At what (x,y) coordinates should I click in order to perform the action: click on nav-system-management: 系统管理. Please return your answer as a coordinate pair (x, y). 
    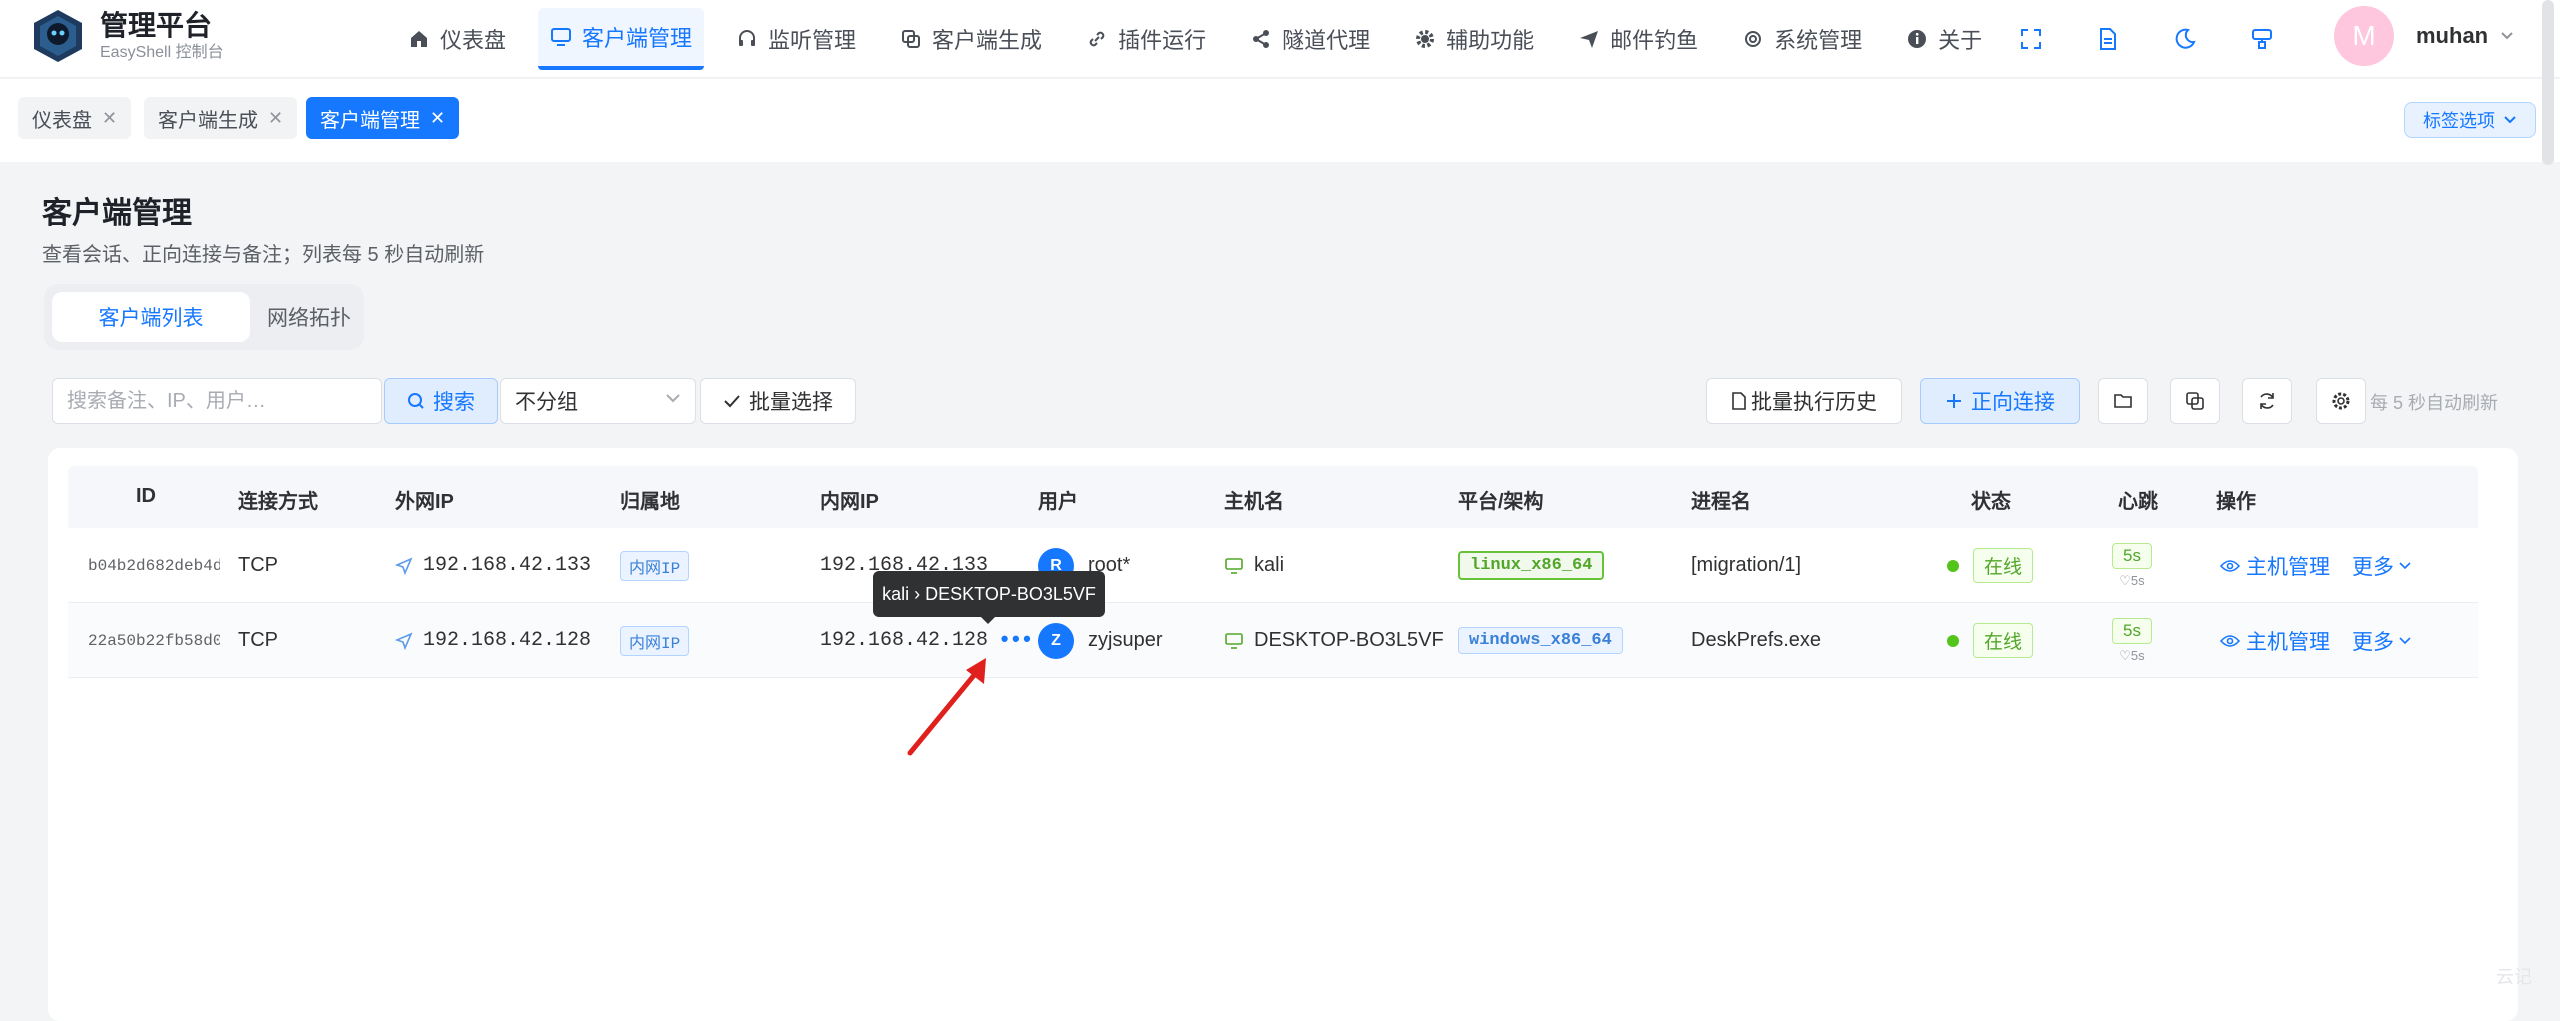
    Looking at the image, I should click on (1802, 39).